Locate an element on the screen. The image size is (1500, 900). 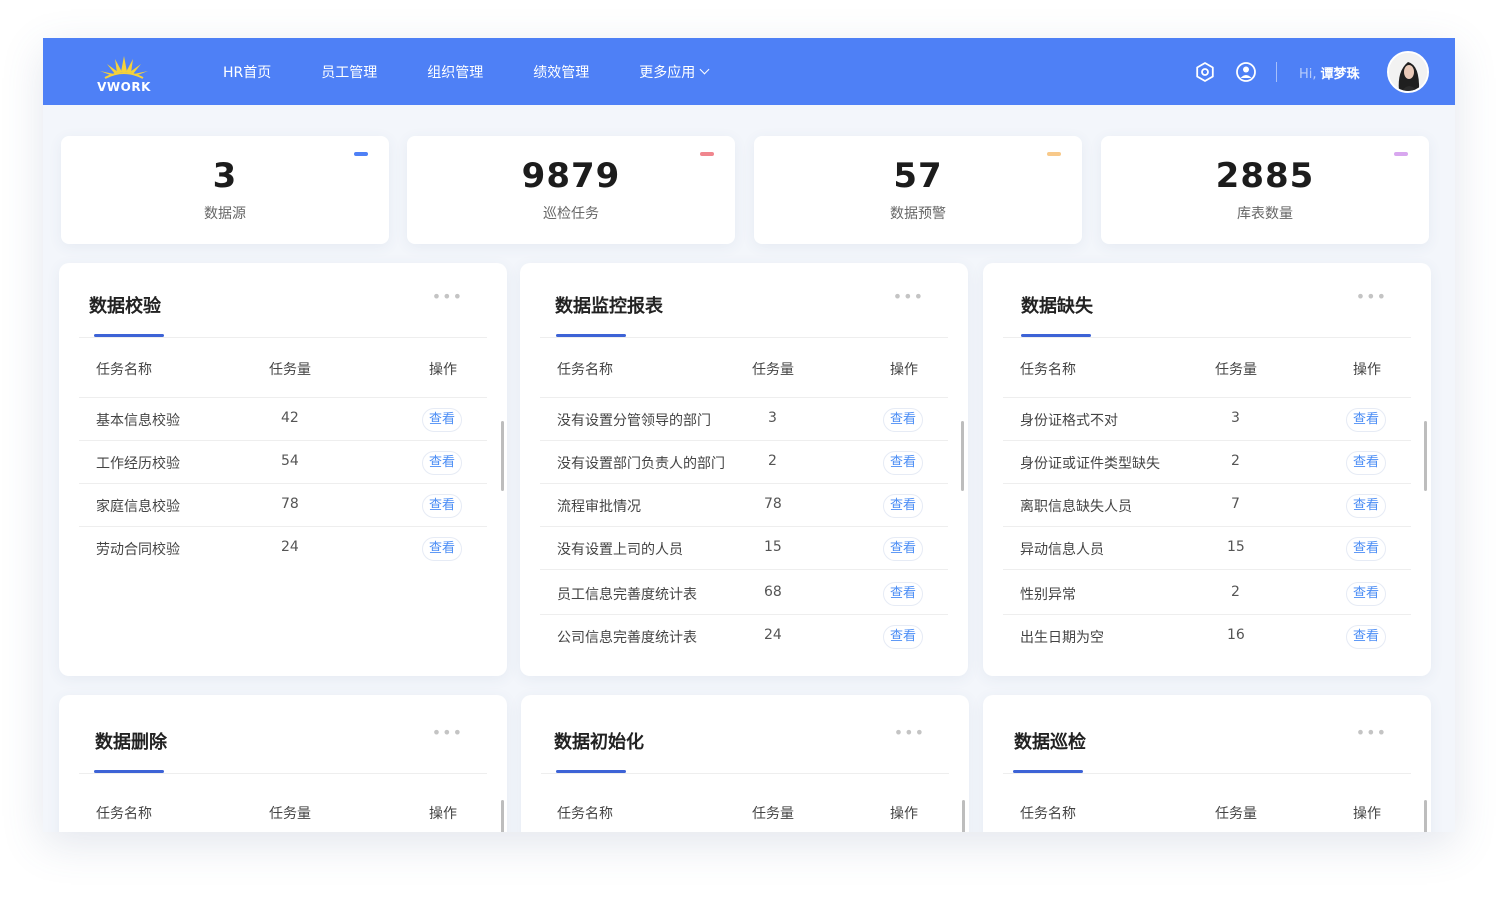
settings-icon is located at coordinates (1205, 72).